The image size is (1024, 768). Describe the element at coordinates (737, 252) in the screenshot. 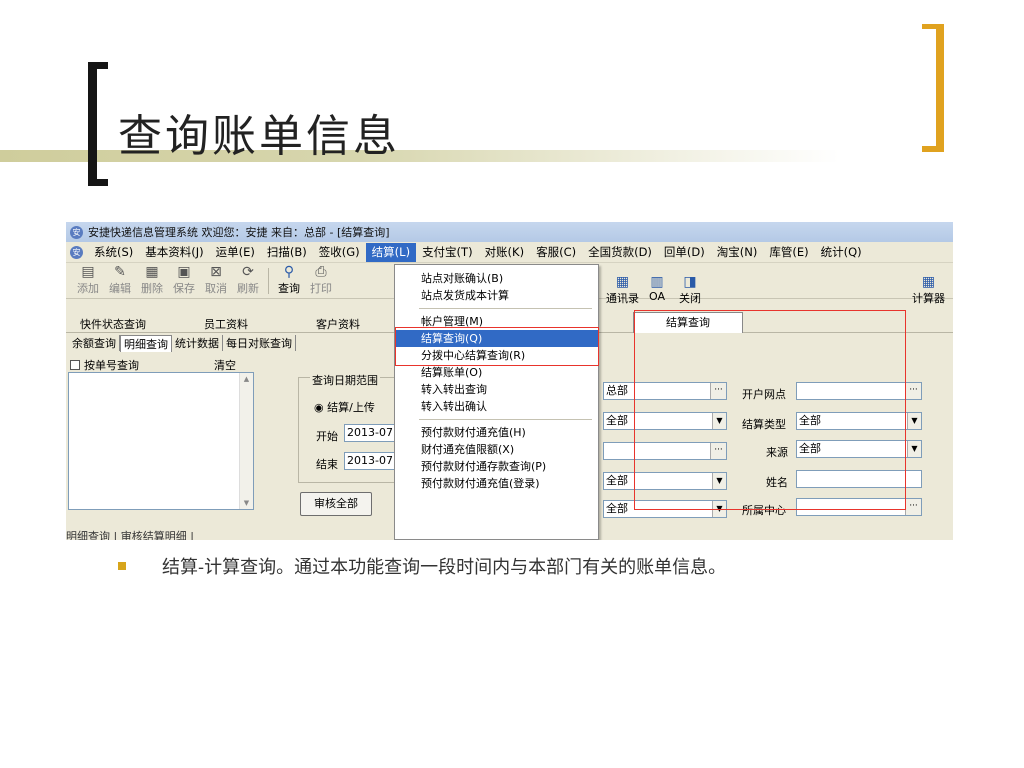

I see `menu-taobao: 淘宝(N)` at that location.